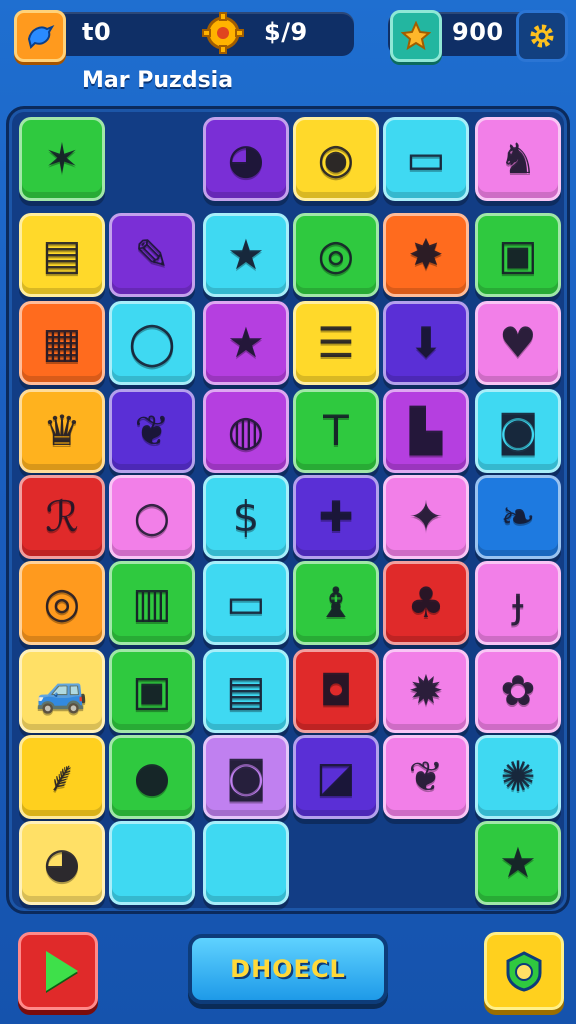  I want to click on tile-flower-icon: ✿, so click(518, 691).